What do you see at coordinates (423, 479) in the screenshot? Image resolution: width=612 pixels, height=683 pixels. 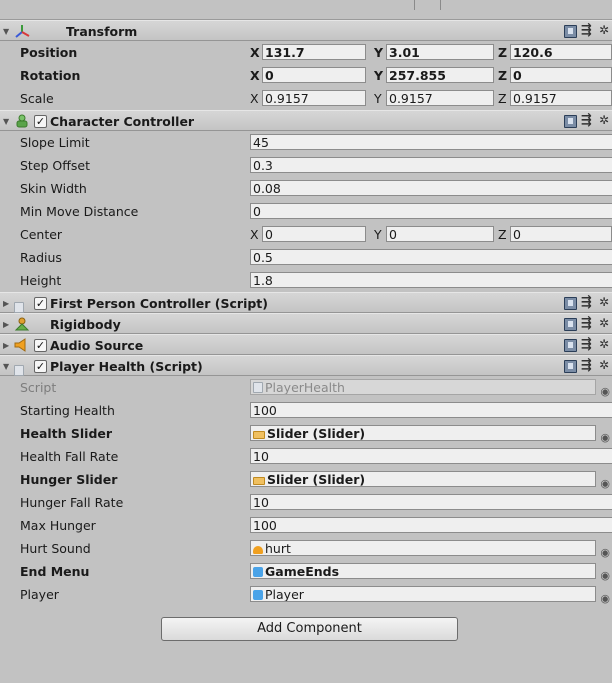 I see `hunger-slider-field: Slider (Slider)` at bounding box center [423, 479].